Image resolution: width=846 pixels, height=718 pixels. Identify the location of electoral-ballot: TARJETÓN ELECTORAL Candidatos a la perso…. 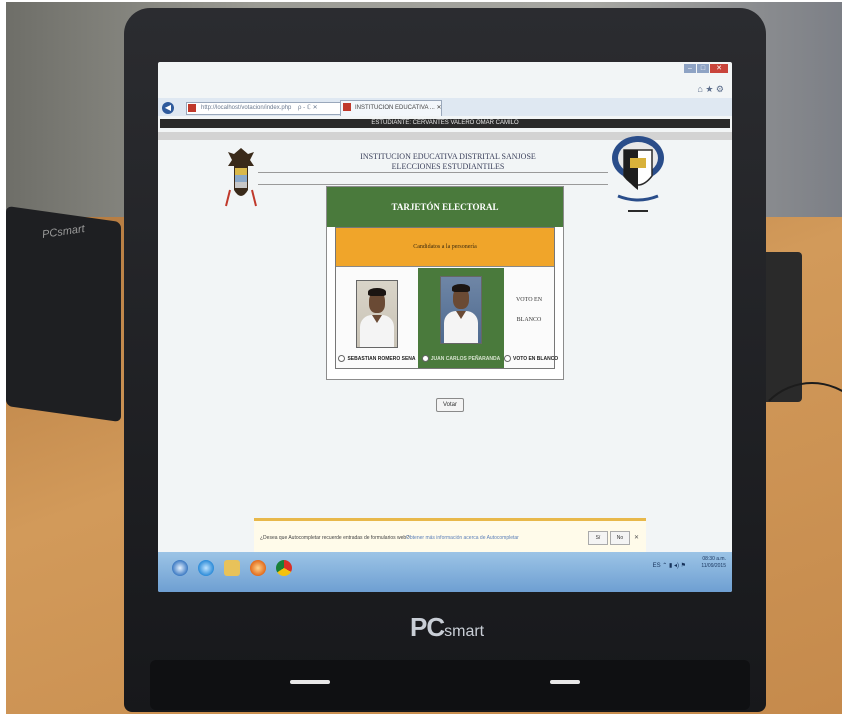
(445, 283).